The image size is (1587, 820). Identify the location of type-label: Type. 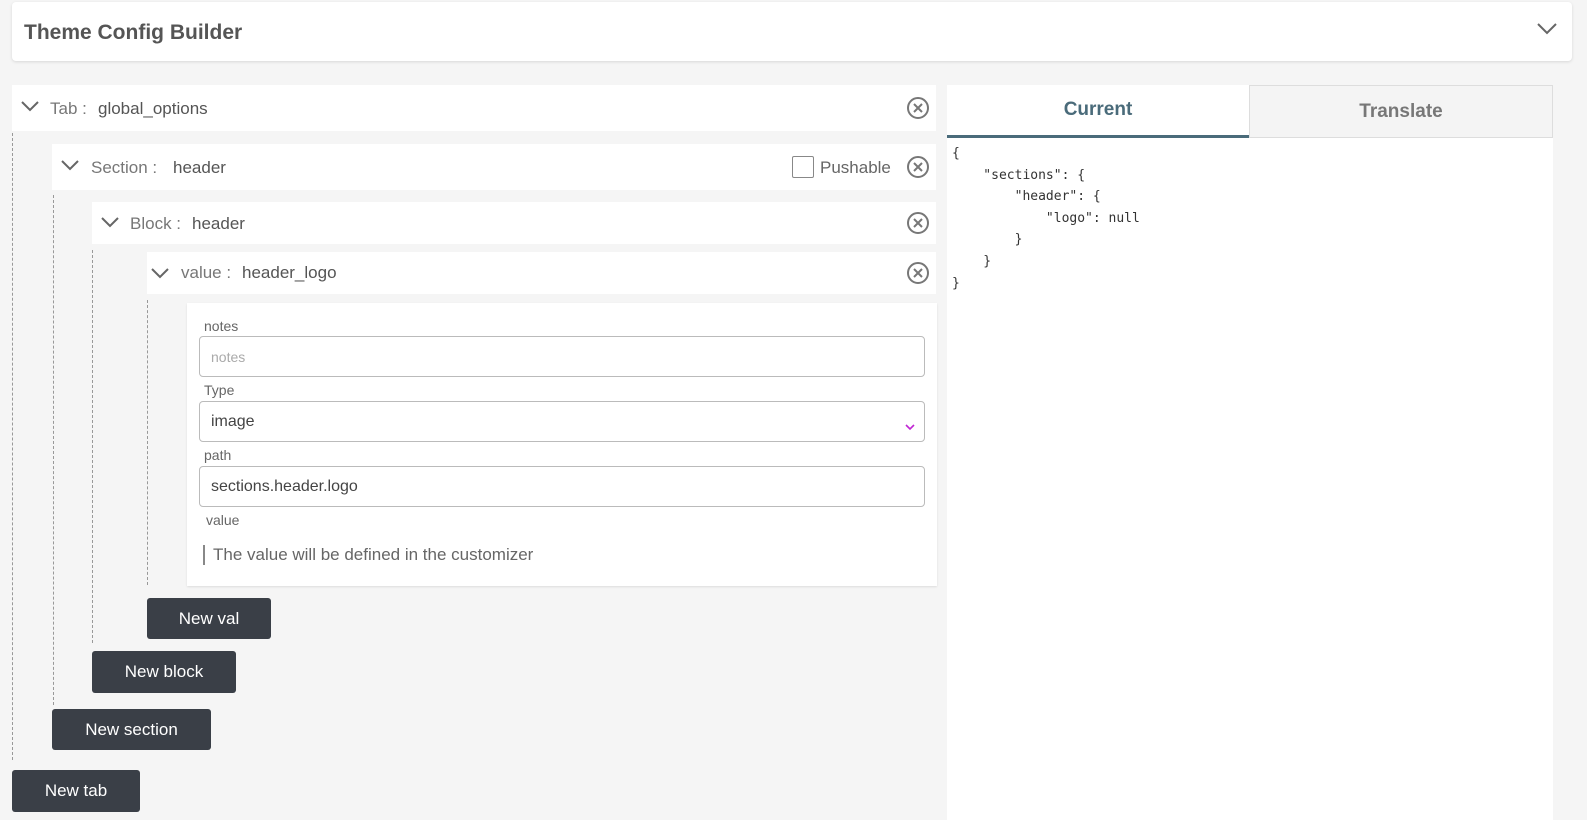
(219, 390).